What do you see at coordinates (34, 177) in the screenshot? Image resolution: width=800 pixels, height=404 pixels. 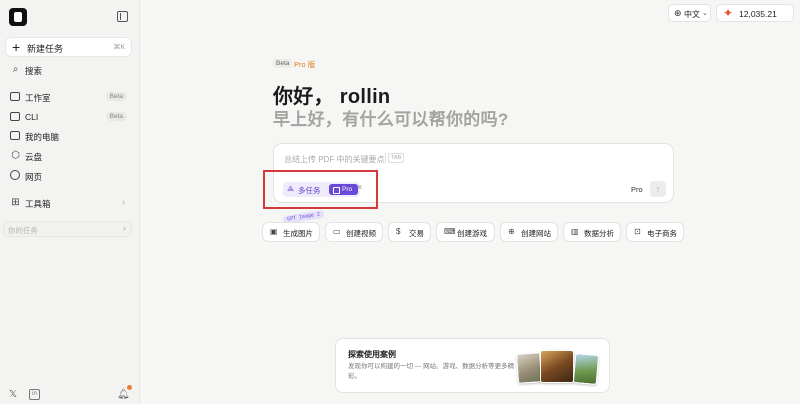 I see `sidebar-item-label: 网页` at bounding box center [34, 177].